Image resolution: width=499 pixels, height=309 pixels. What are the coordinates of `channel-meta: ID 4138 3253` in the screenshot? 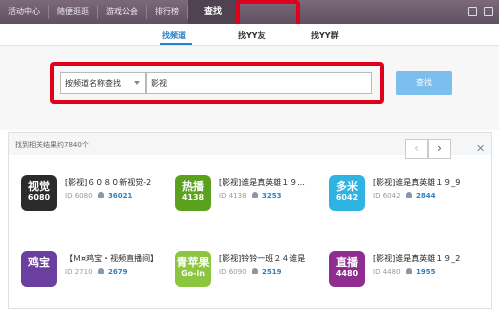 It's located at (250, 196).